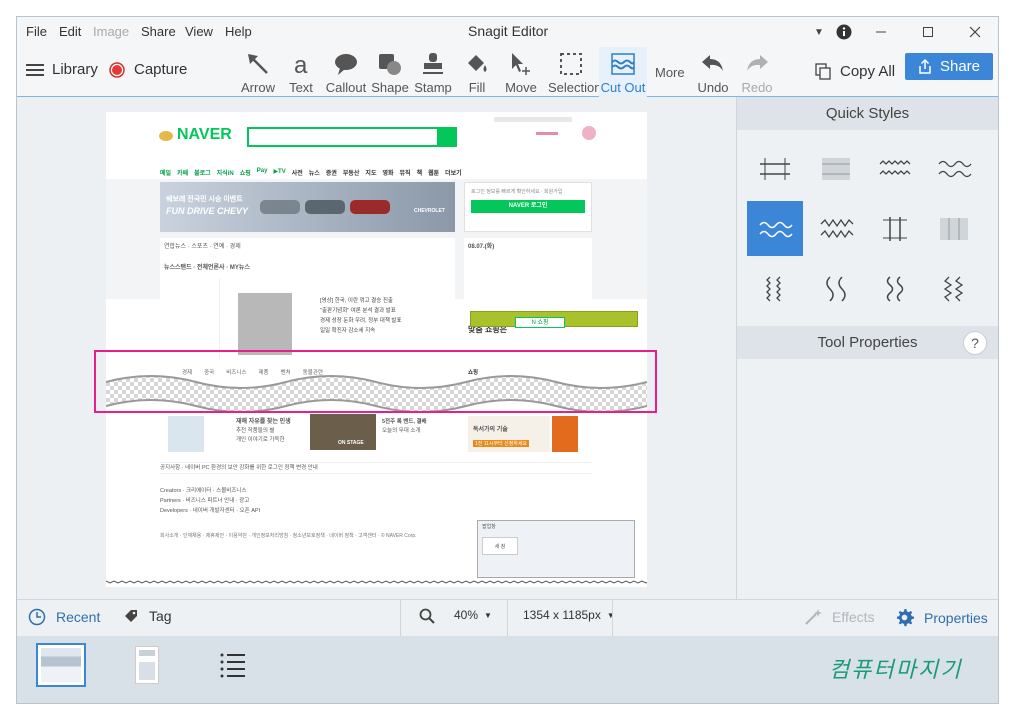 Image resolution: width=1015 pixels, height=721 pixels. Describe the element at coordinates (148, 69) in the screenshot. I see `capture-button: Capture` at that location.